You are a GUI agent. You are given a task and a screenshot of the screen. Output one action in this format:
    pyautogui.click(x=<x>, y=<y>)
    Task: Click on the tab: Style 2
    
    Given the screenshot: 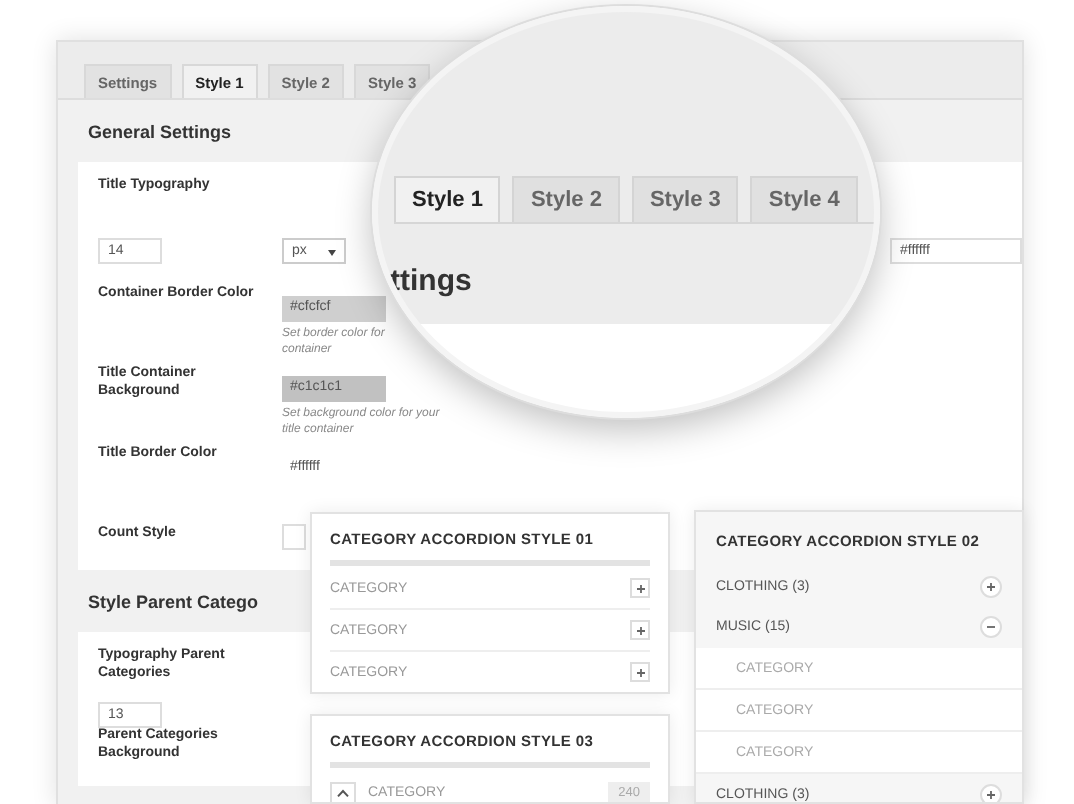 What is the action you would take?
    pyautogui.click(x=566, y=199)
    